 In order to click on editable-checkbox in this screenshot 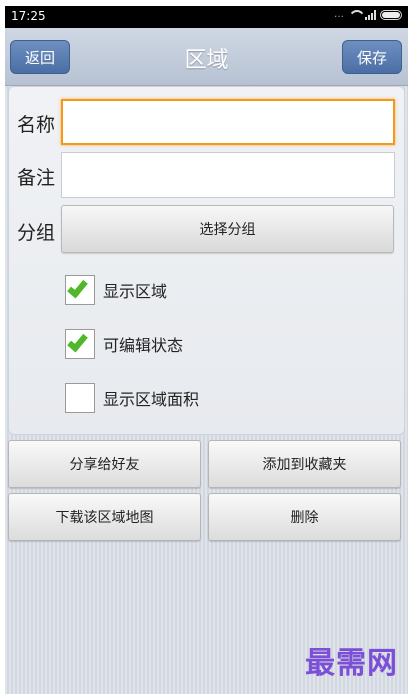, I will do `click(80, 344)`.